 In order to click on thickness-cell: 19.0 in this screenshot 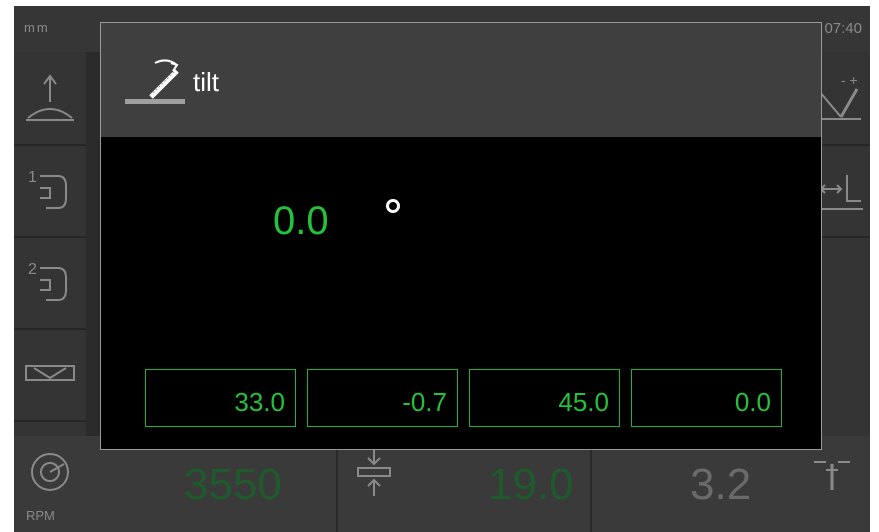, I will do `click(465, 484)`.